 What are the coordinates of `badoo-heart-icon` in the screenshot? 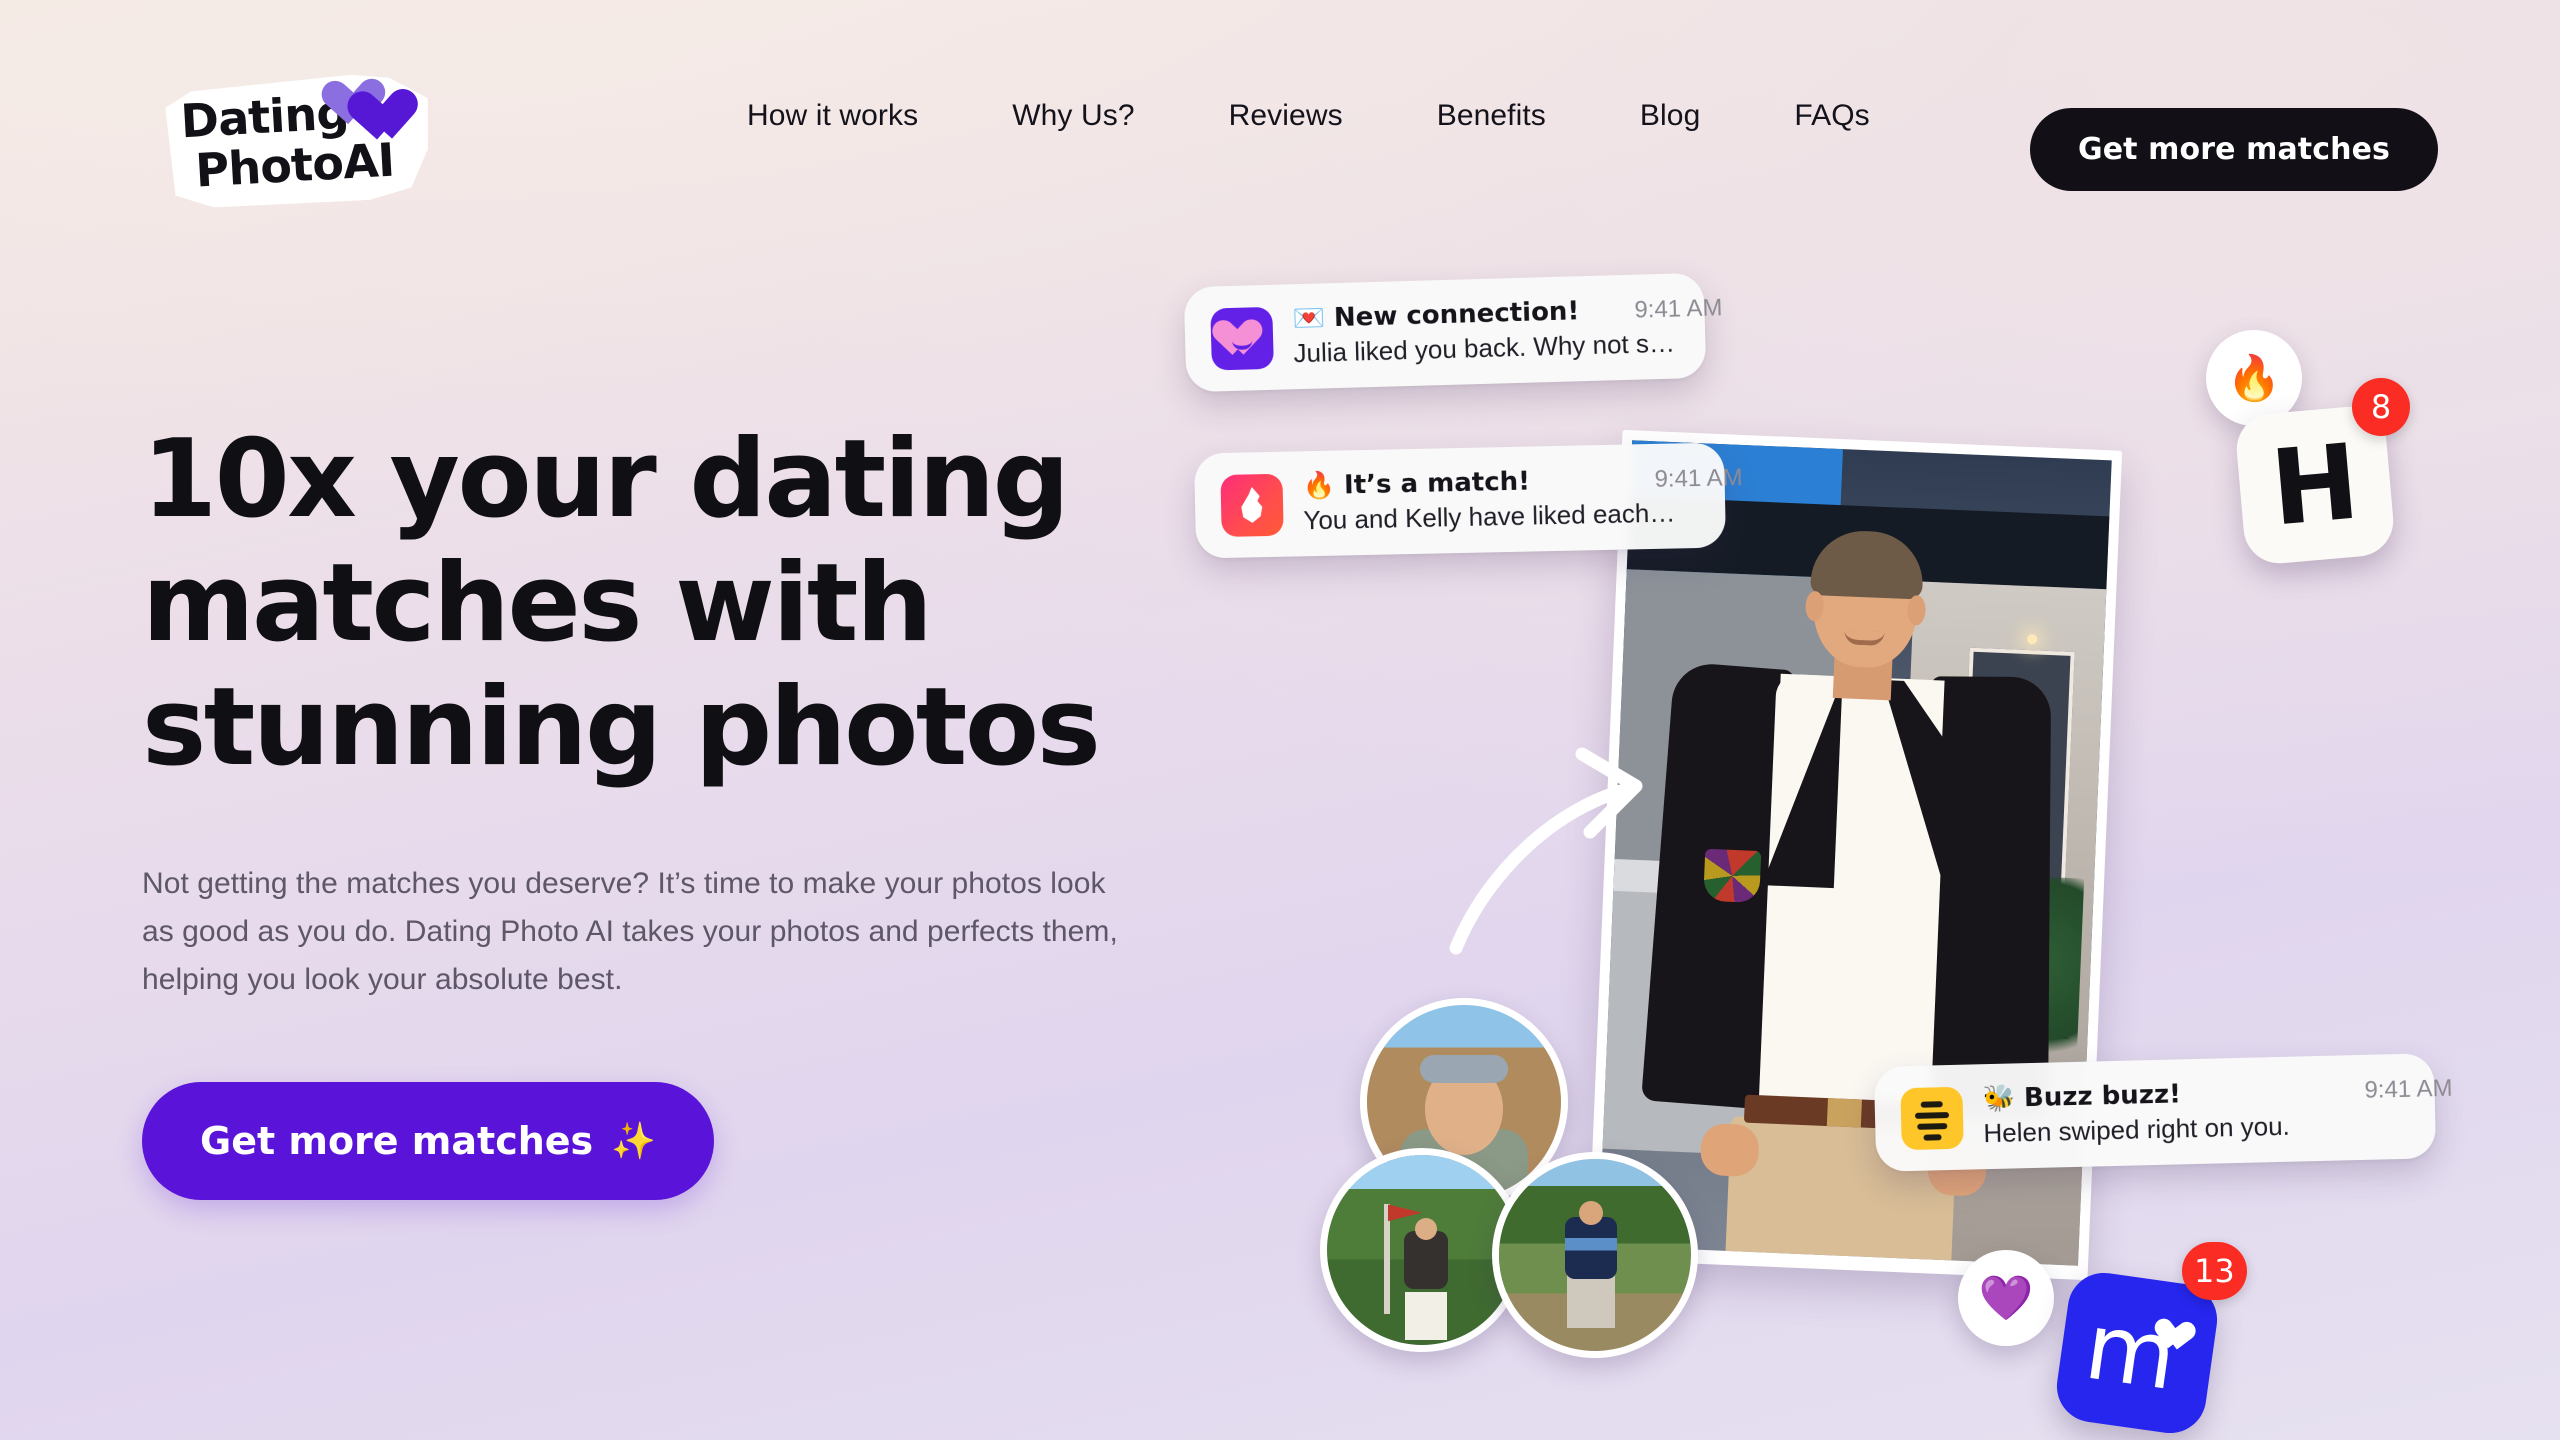 It's located at (1242, 339).